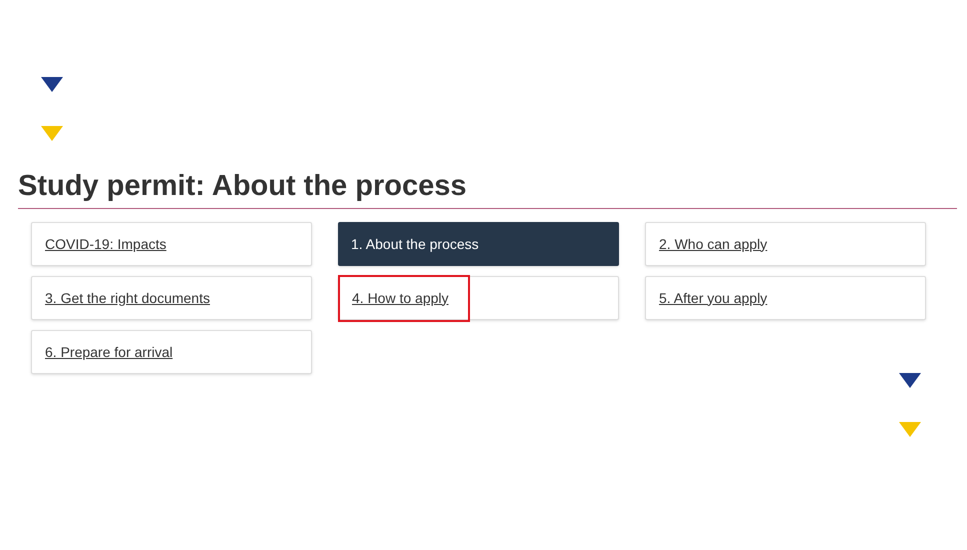 The width and height of the screenshot is (967, 550). What do you see at coordinates (478, 244) in the screenshot?
I see `nav-link: 1. About the process` at bounding box center [478, 244].